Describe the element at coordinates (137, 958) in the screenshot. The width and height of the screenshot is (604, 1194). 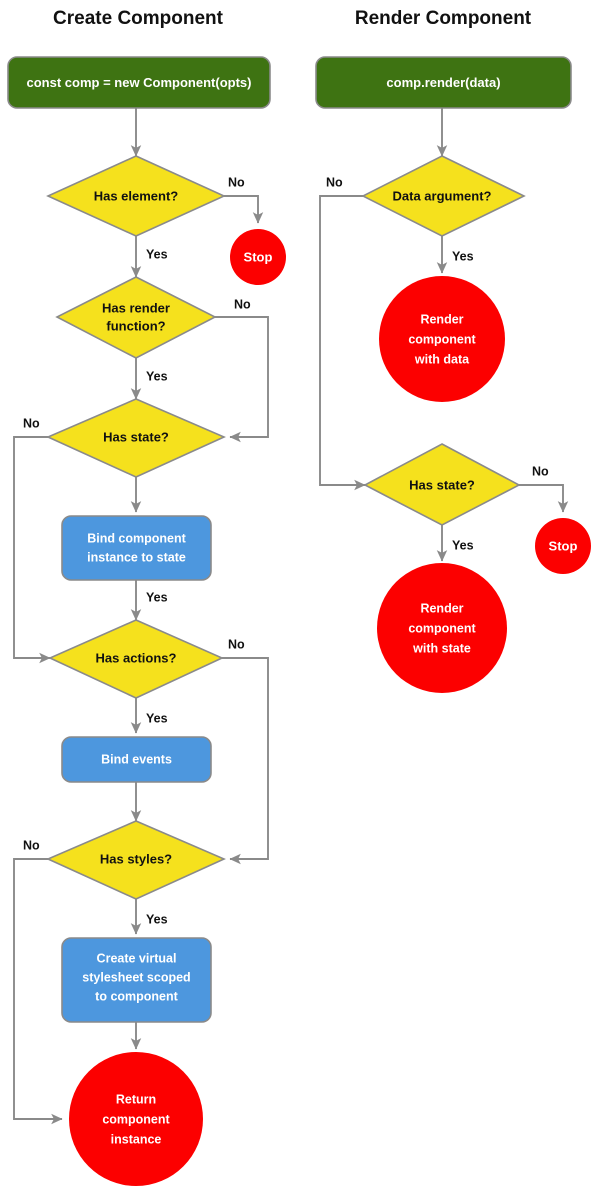
I see `process-create-virtual-stylesheet-label-line1: Create virtual` at that location.